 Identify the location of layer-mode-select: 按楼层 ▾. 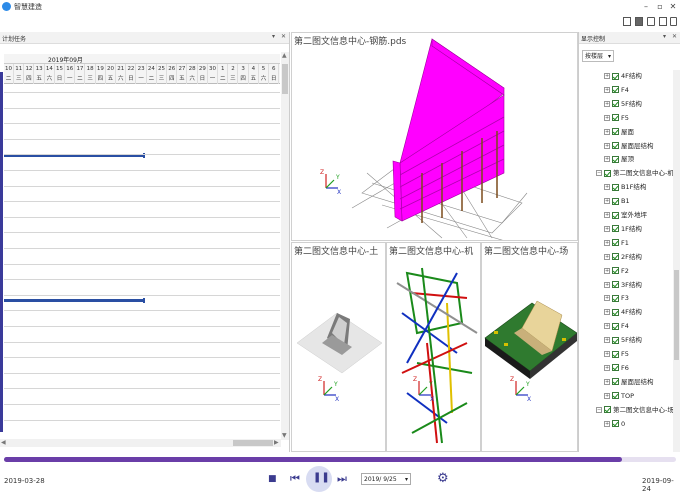
(598, 56).